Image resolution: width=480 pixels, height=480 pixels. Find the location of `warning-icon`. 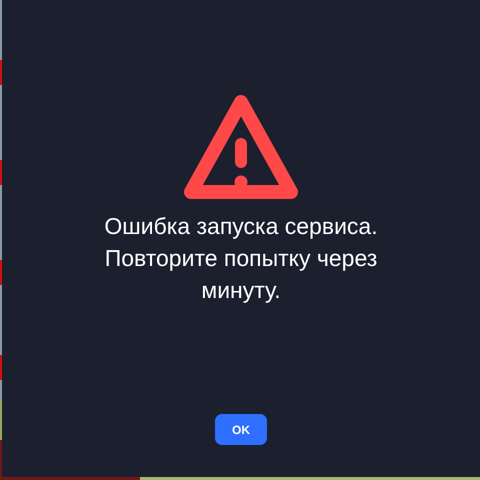

warning-icon is located at coordinates (241, 148).